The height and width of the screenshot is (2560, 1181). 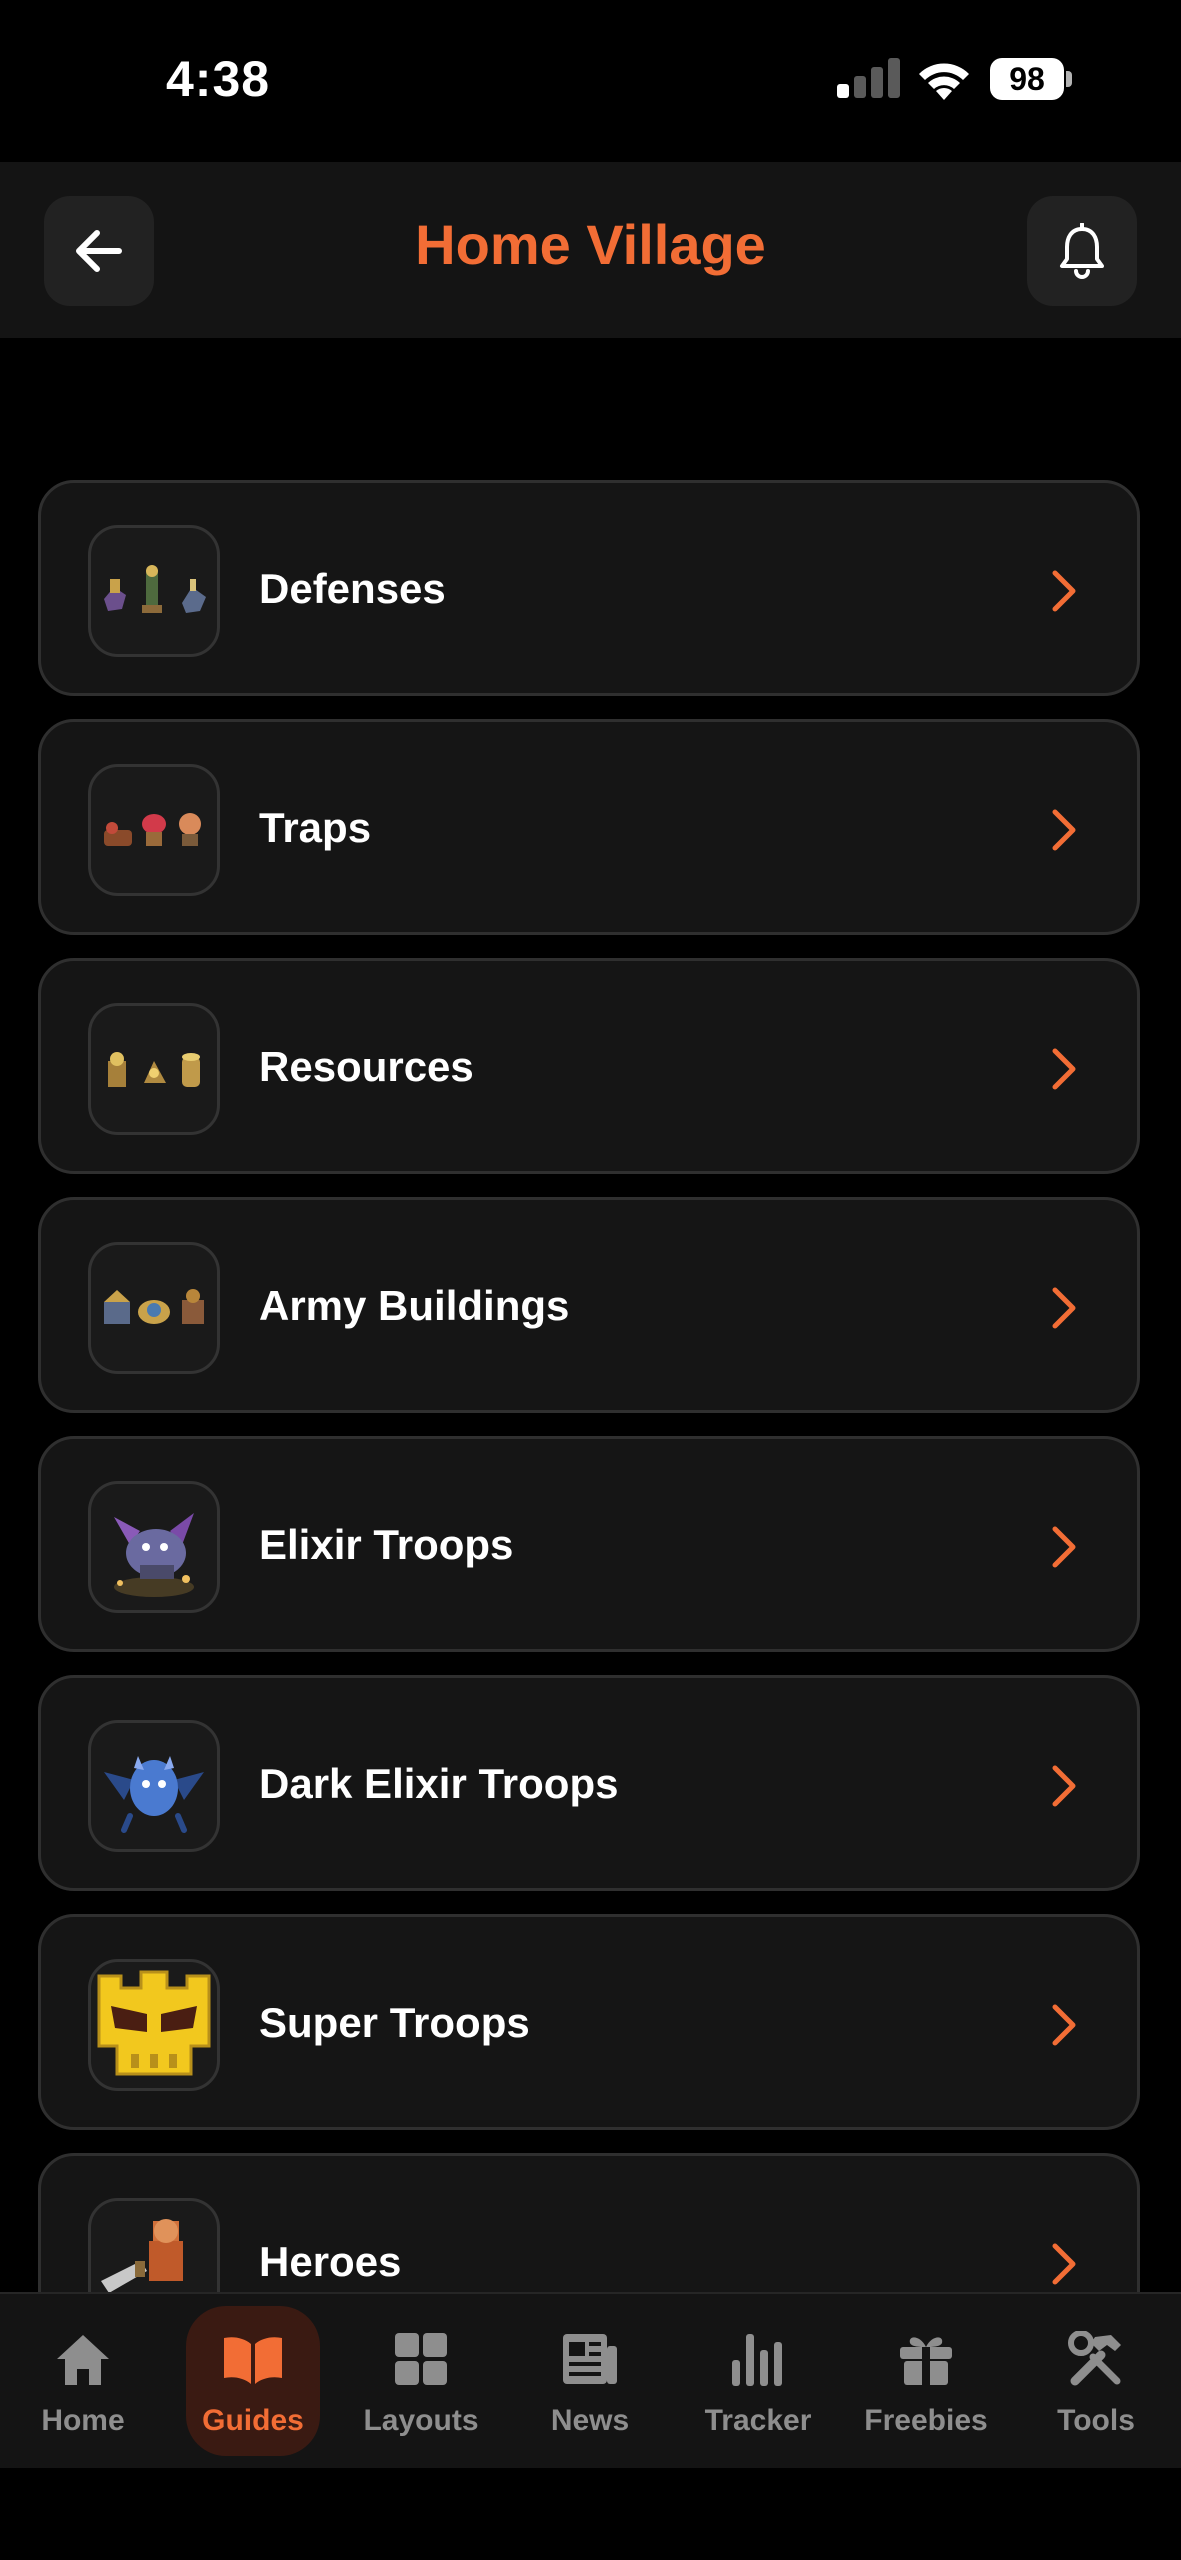 What do you see at coordinates (154, 1547) in the screenshot?
I see `elixir-troop-icon` at bounding box center [154, 1547].